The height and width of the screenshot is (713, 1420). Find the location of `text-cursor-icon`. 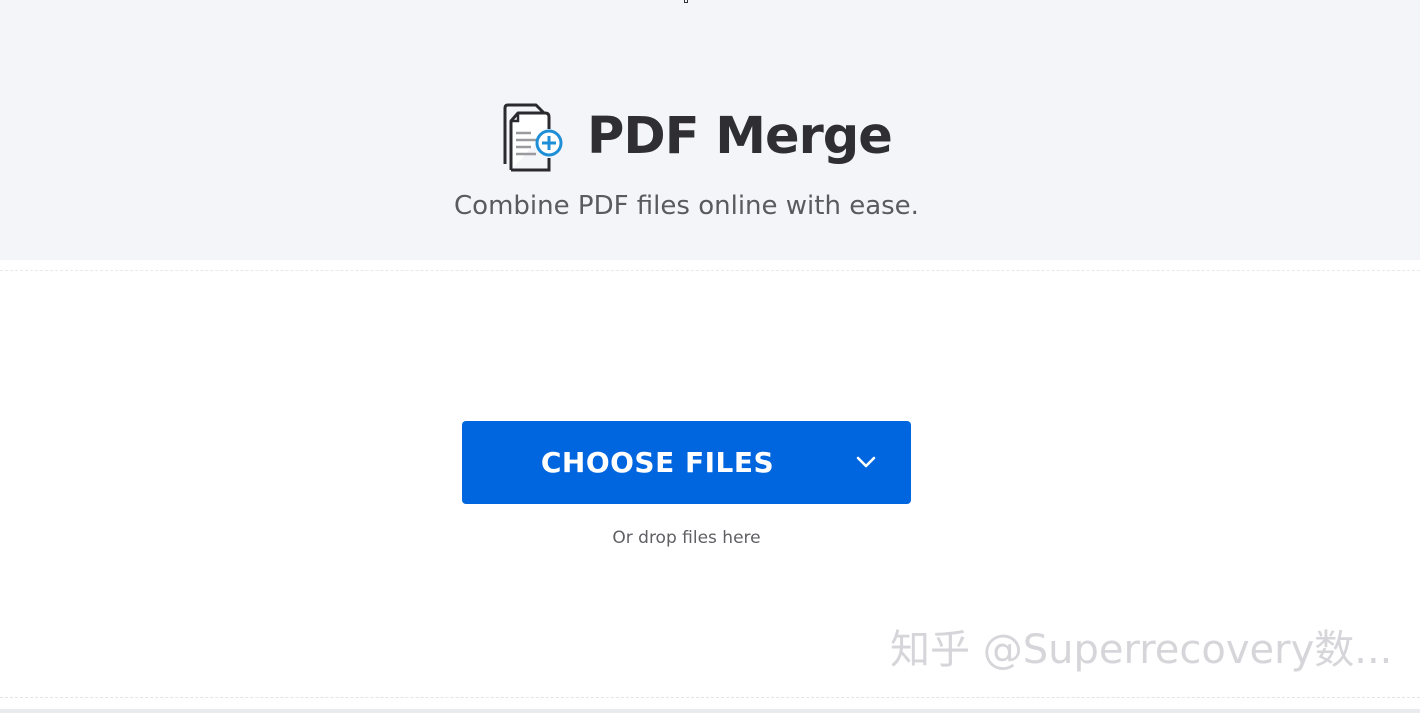

text-cursor-icon is located at coordinates (686, 1).